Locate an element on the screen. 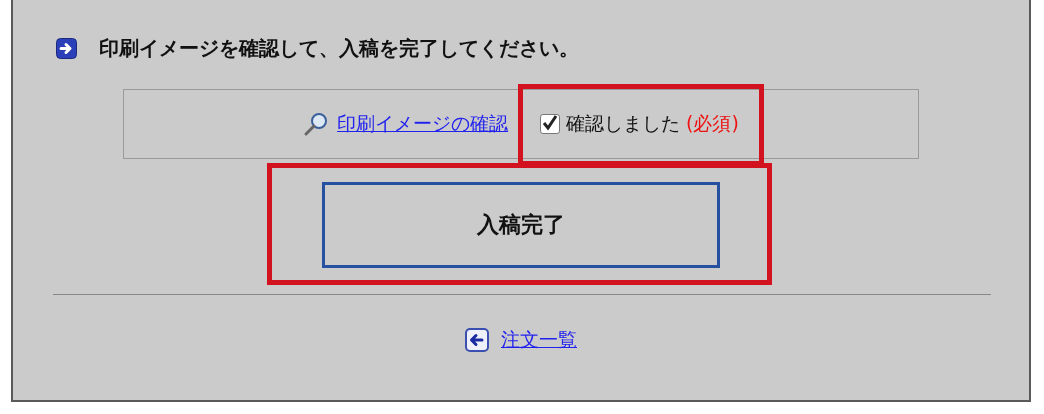 The image size is (1044, 414). print-preview-link: 印刷イメージの確認 is located at coordinates (423, 124).